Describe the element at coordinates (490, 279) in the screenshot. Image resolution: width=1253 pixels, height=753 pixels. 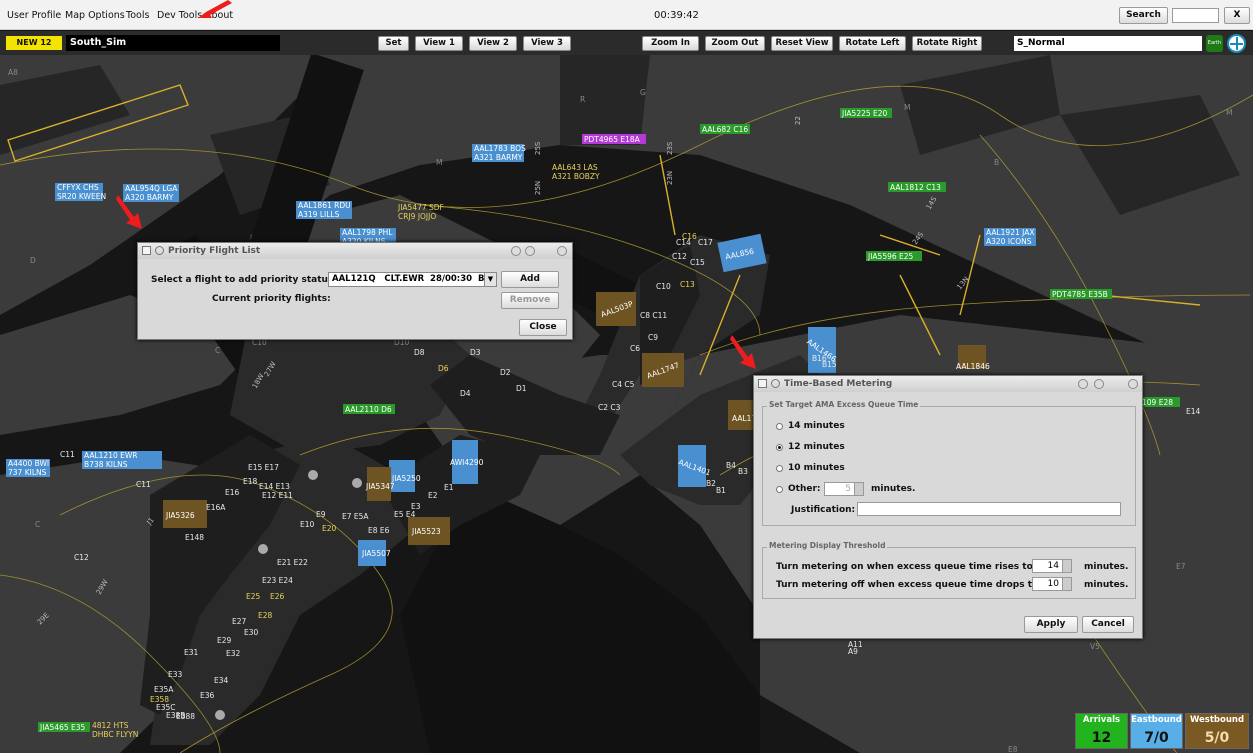
I see `chevron-down-icon: ▼` at that location.